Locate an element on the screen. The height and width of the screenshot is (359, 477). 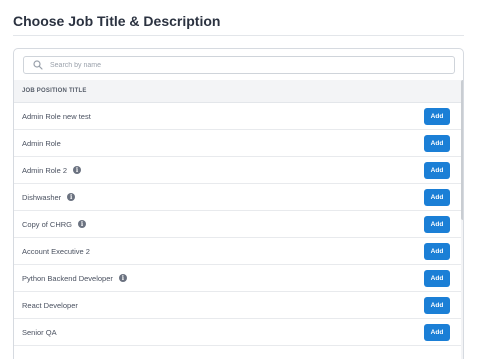
table-row: Python Backend Developer i Add is located at coordinates (237, 278).